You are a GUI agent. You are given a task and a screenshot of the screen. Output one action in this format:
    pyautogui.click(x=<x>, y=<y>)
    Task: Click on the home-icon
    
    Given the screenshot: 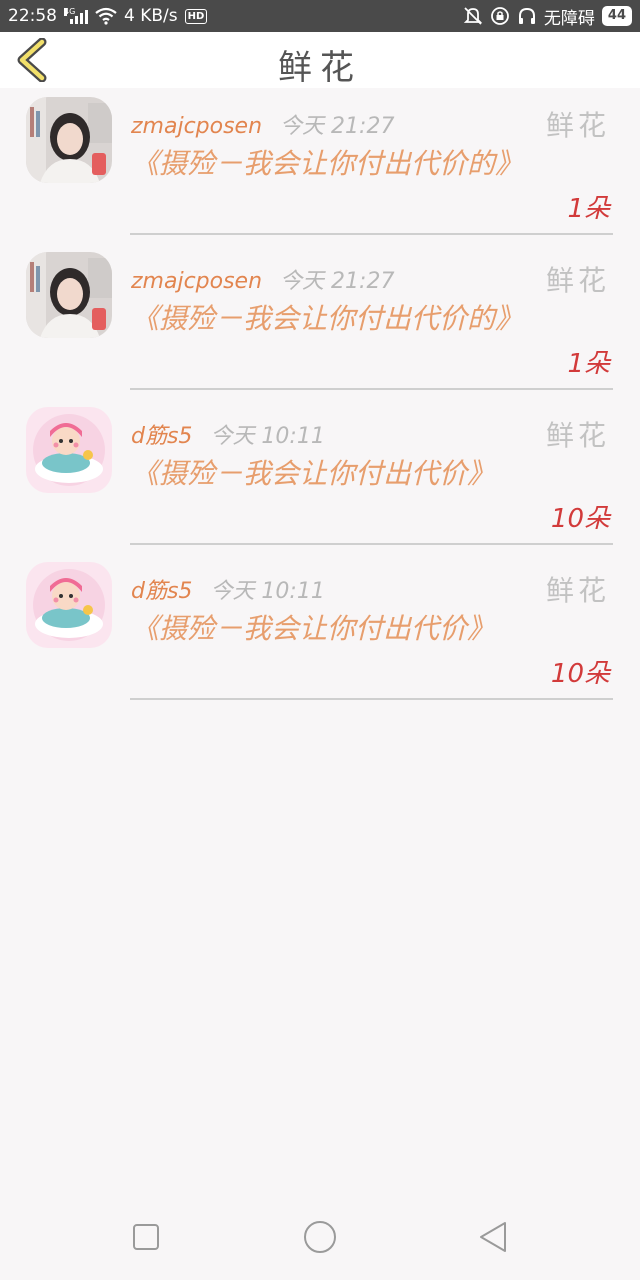 What is the action you would take?
    pyautogui.click(x=320, y=1237)
    